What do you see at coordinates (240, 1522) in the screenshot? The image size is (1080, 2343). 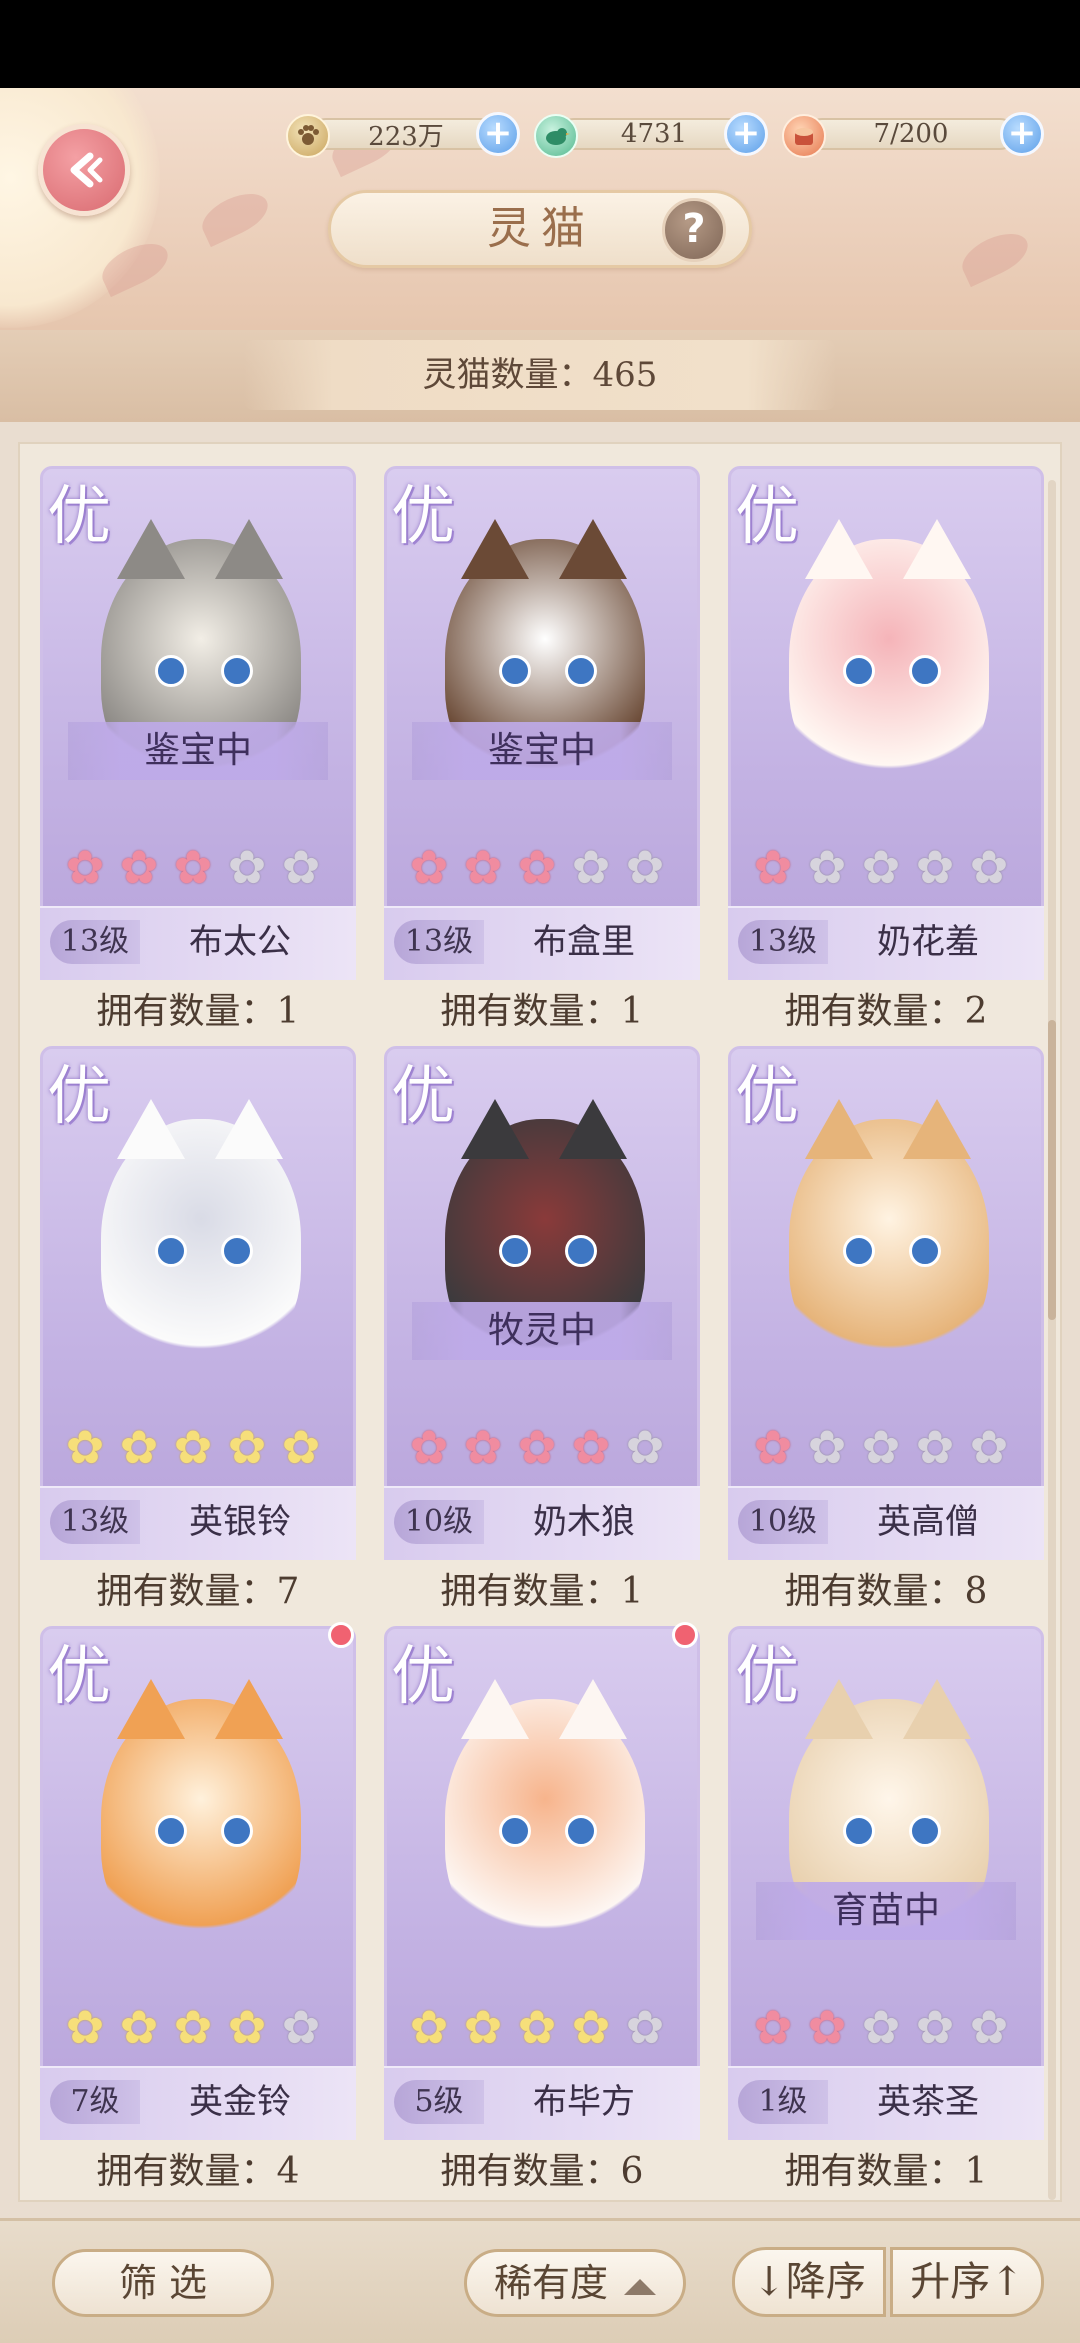 I see `cat-name: 英银铃` at bounding box center [240, 1522].